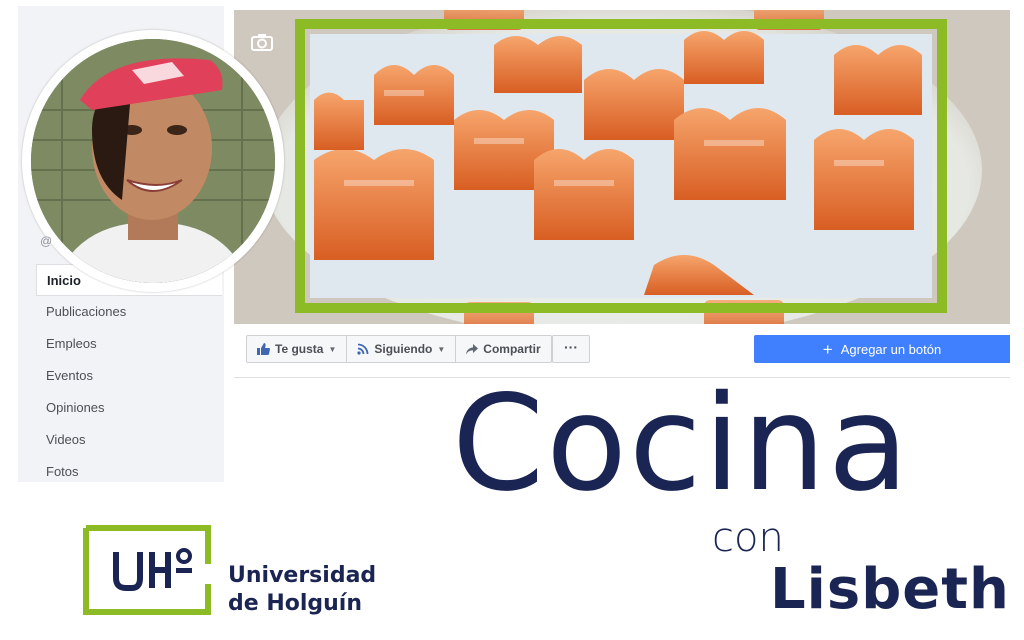 This screenshot has height=640, width=1024. Describe the element at coordinates (129, 408) in the screenshot. I see `nav-item-opiniones: Opiniones` at that location.